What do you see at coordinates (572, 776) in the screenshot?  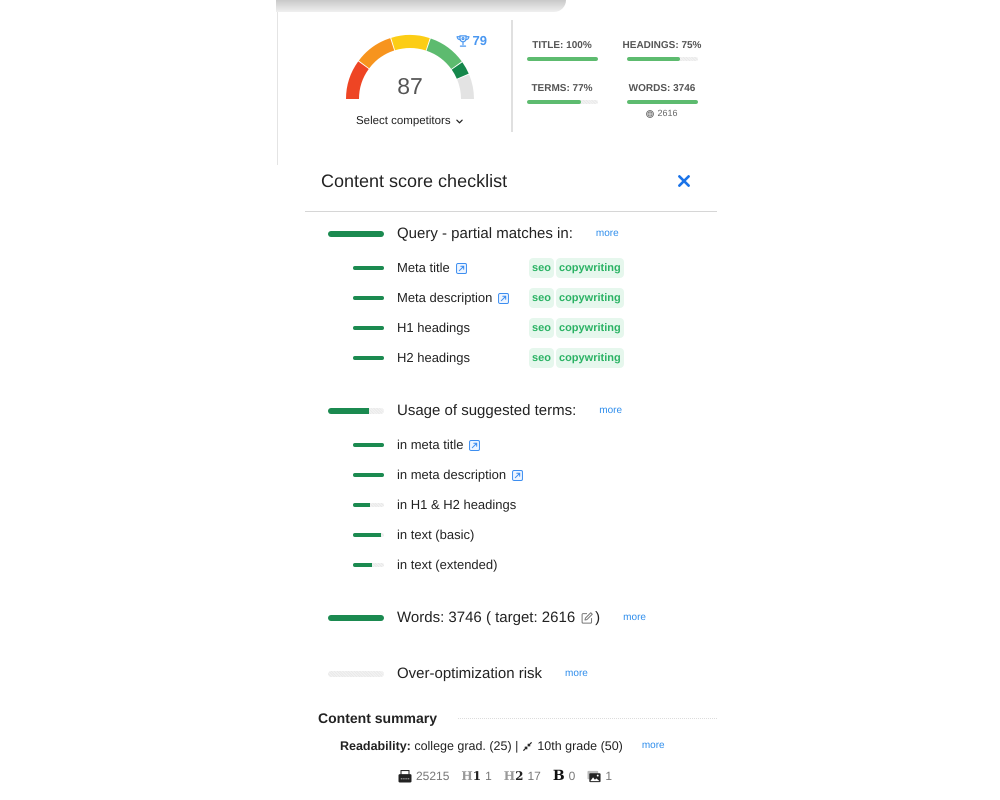 I see `stat-count: 0` at bounding box center [572, 776].